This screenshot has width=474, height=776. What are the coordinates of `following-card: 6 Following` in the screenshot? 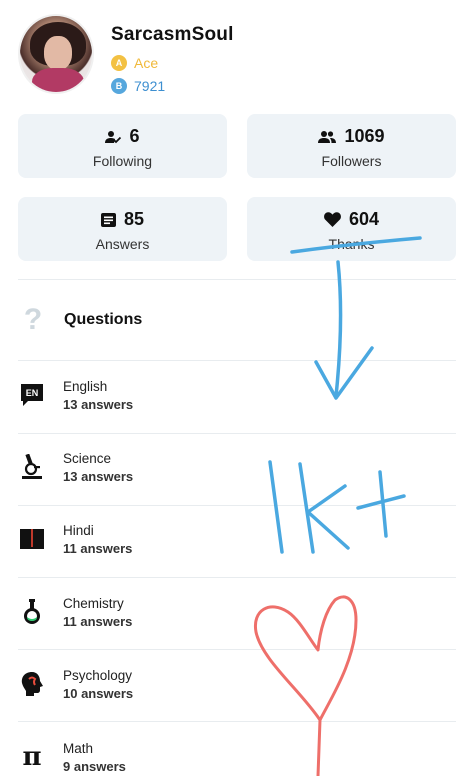 It's located at (122, 146).